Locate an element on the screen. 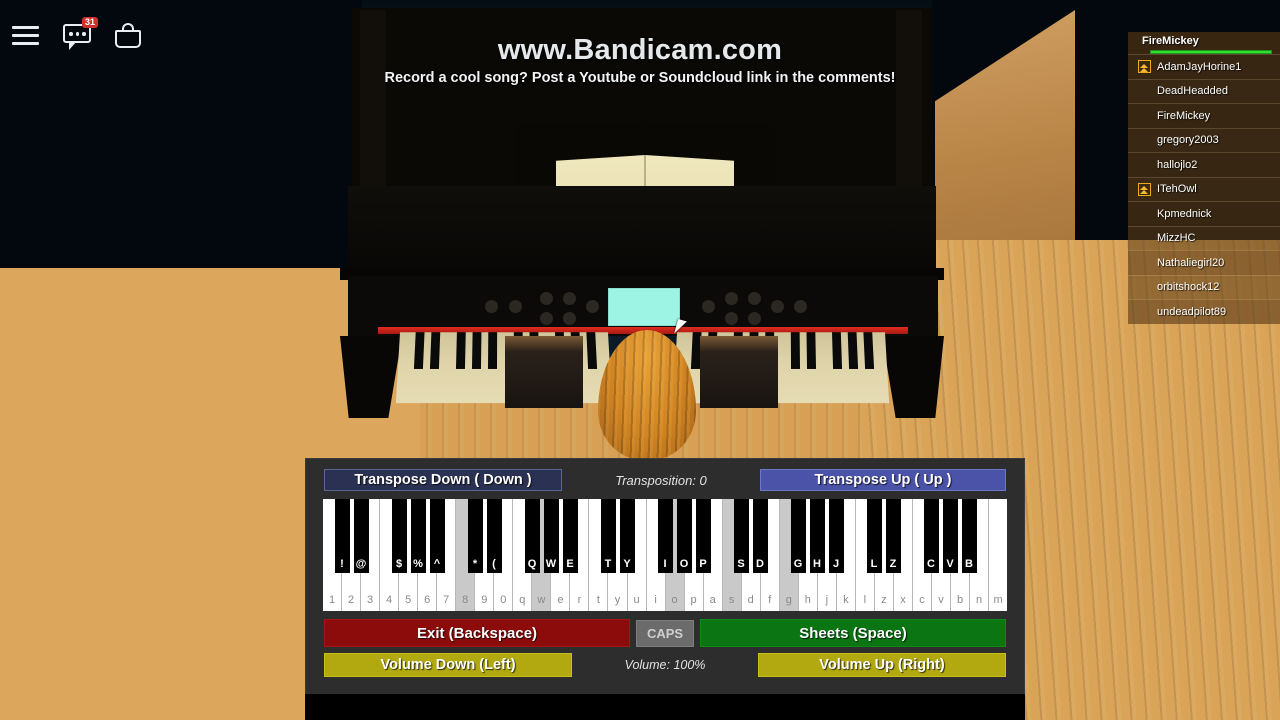  white-key-label: 5 is located at coordinates (408, 600).